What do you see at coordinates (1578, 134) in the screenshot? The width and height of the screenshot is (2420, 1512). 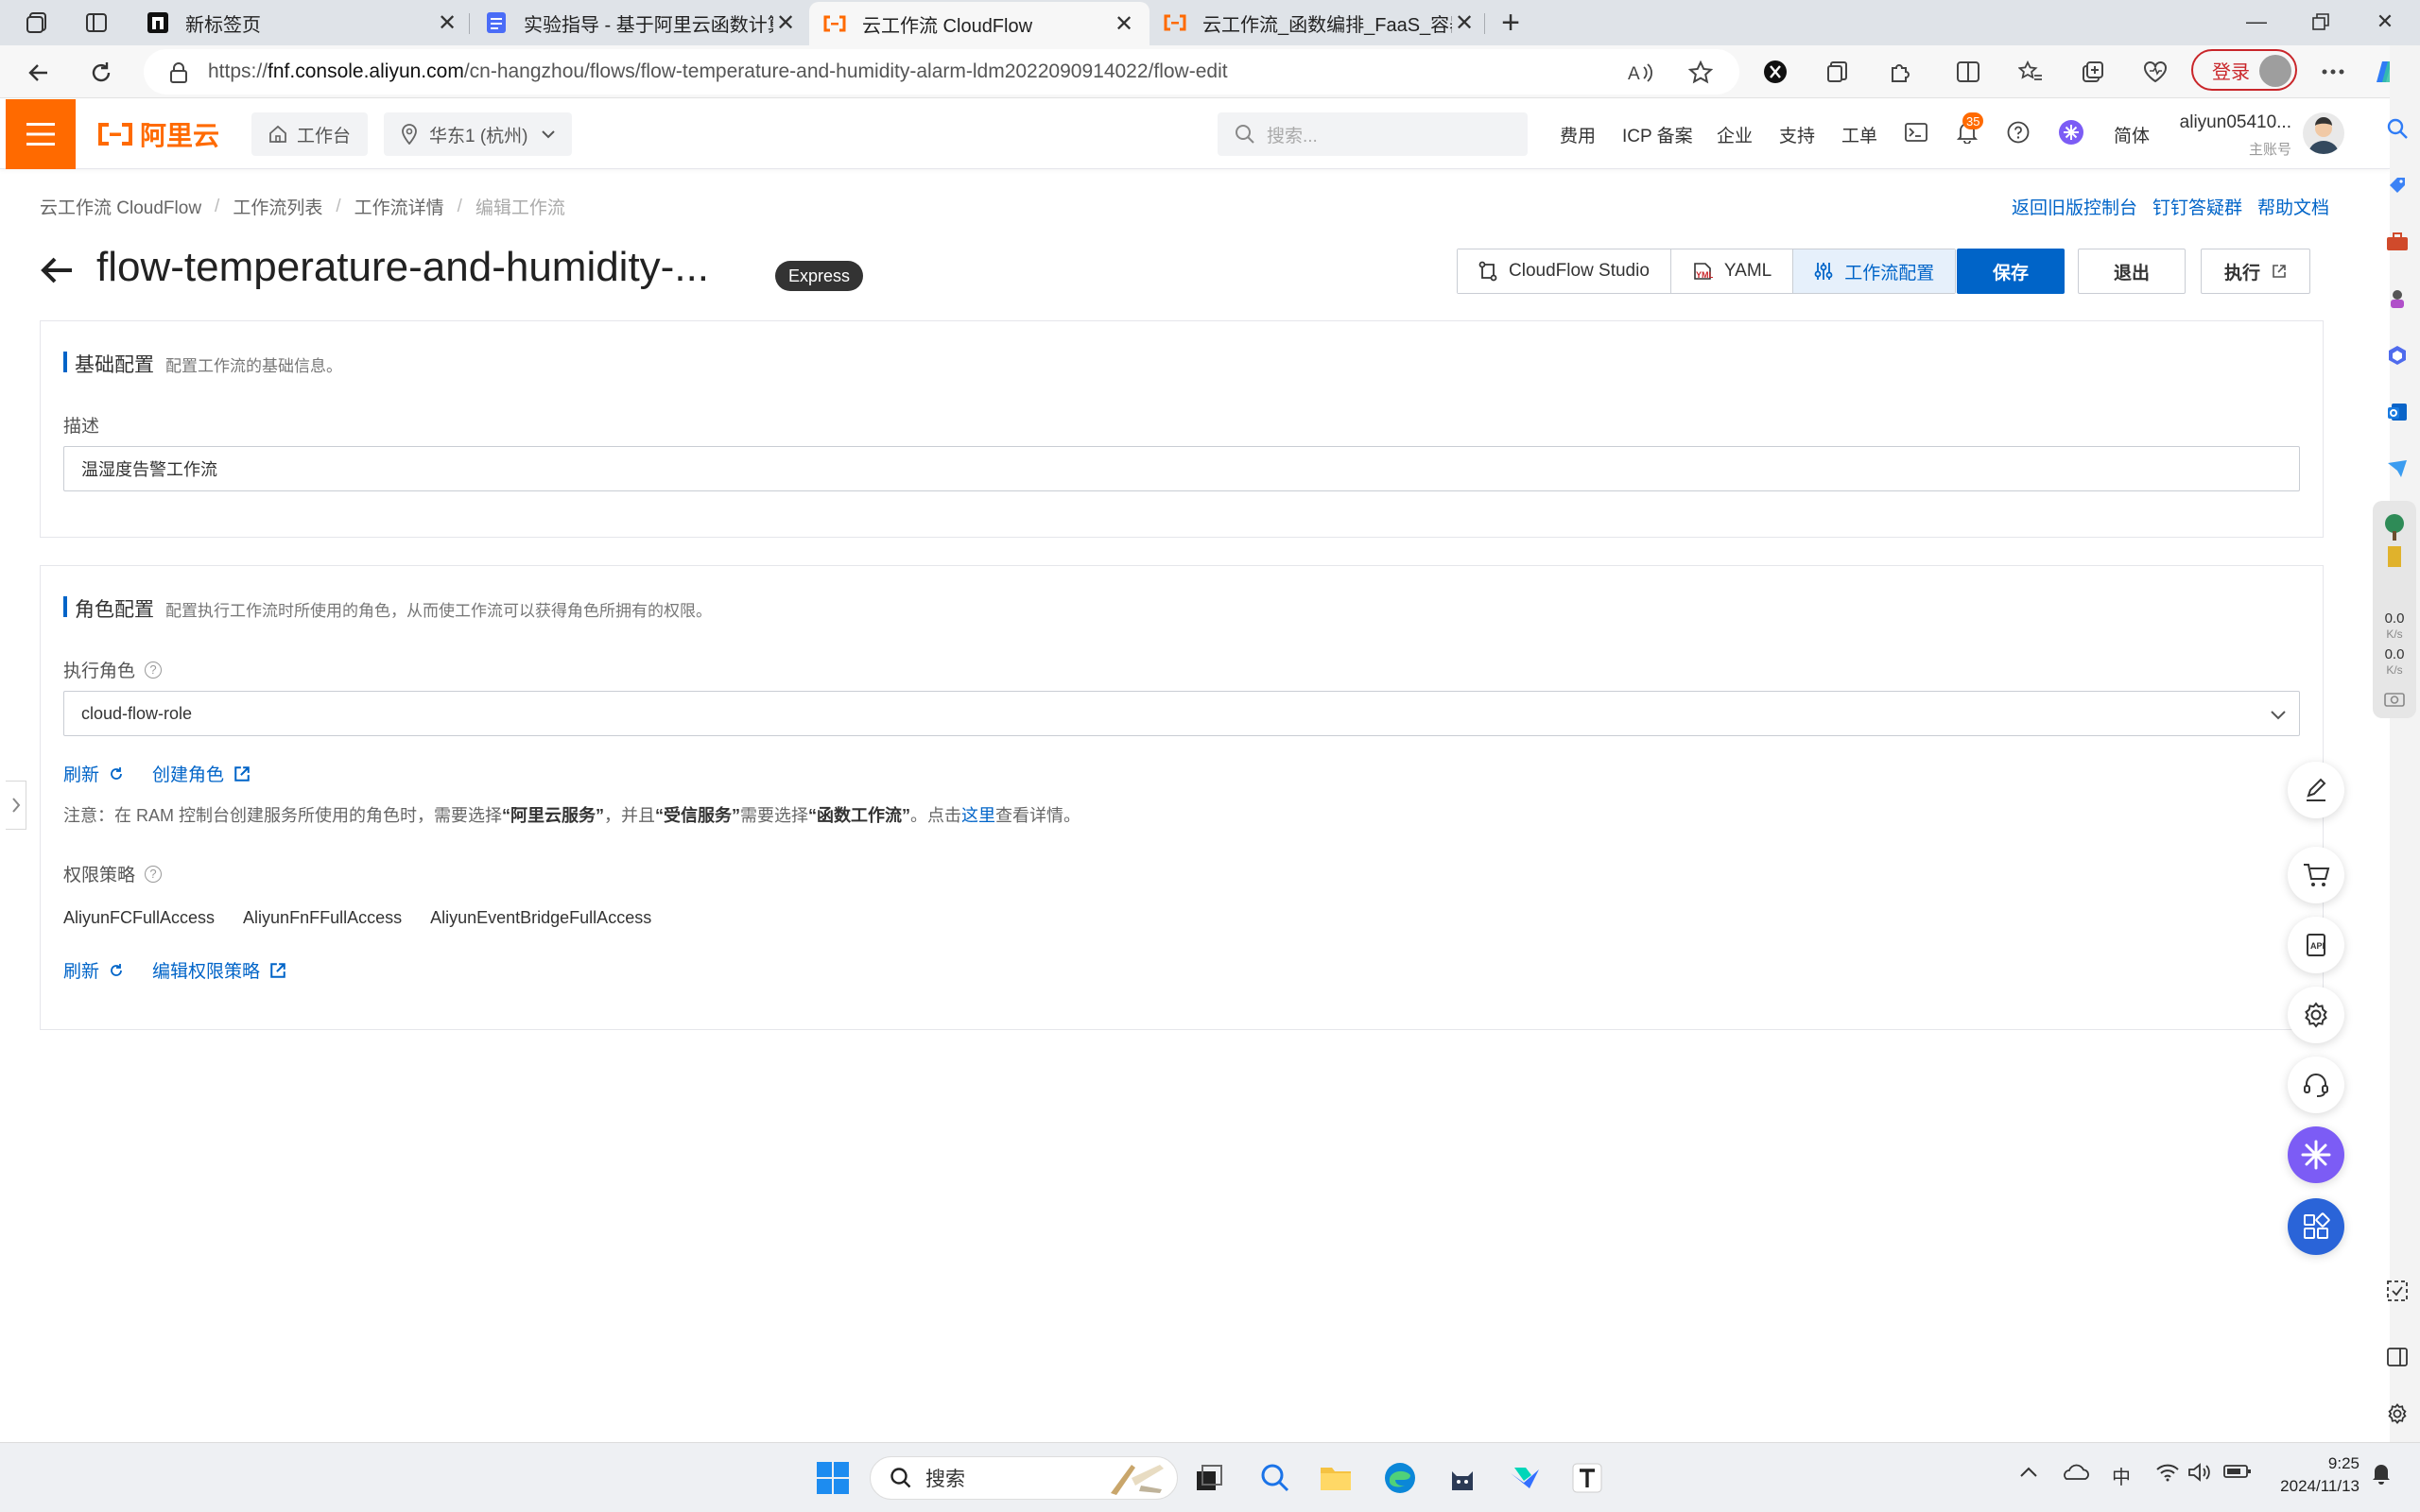 I see `nav-billing: 费用` at bounding box center [1578, 134].